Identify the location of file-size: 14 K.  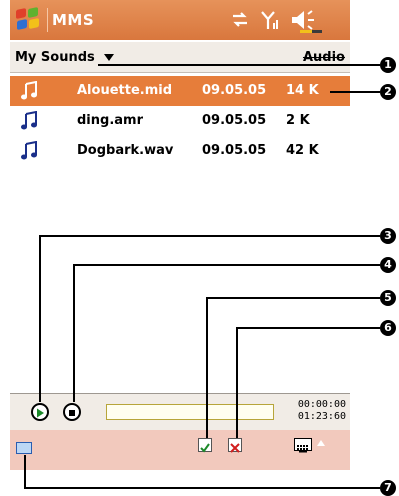
(302, 90).